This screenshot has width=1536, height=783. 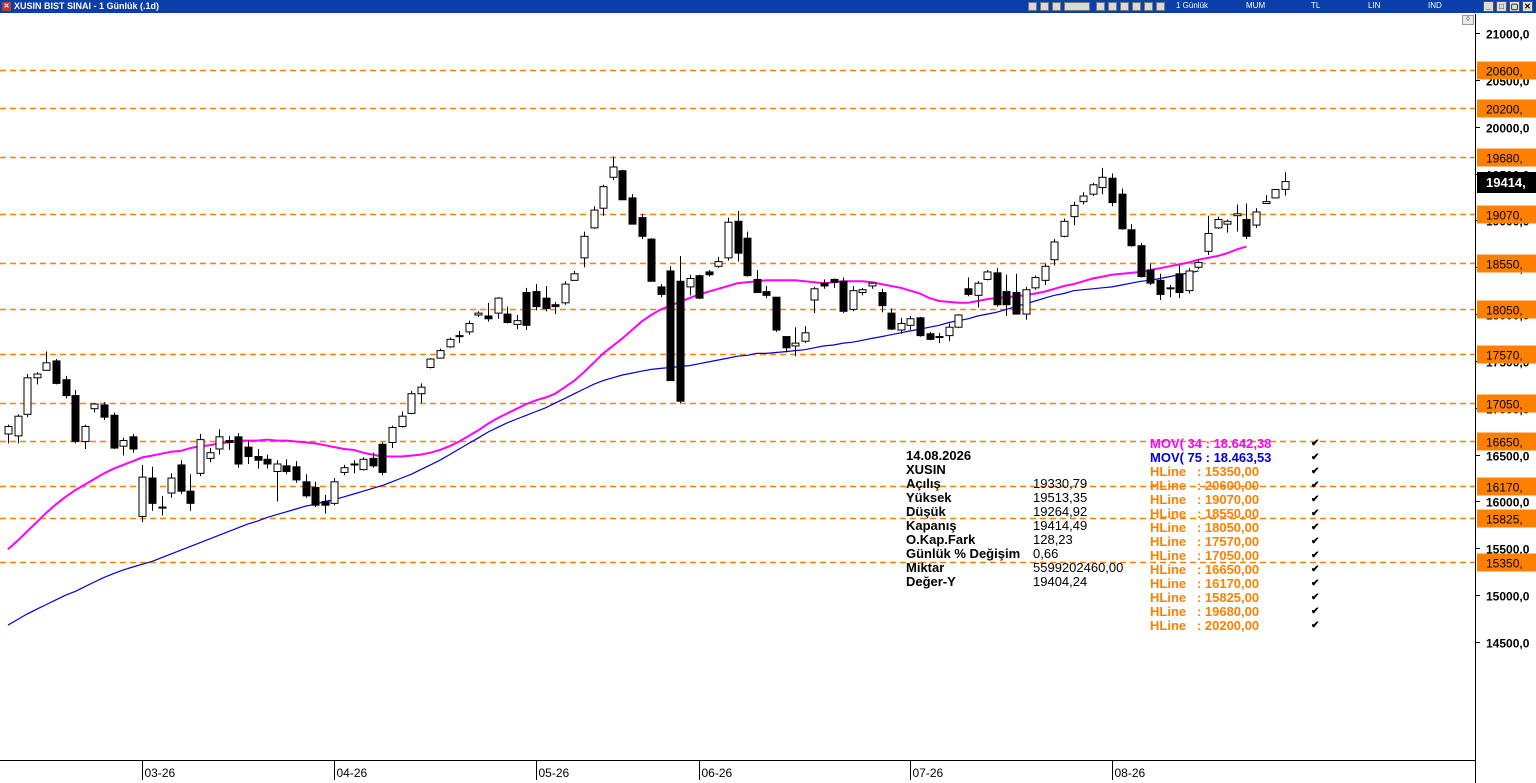 What do you see at coordinates (1234, 444) in the screenshot?
I see `legend-item: MOV( 34 : 18.642,38 ✔` at bounding box center [1234, 444].